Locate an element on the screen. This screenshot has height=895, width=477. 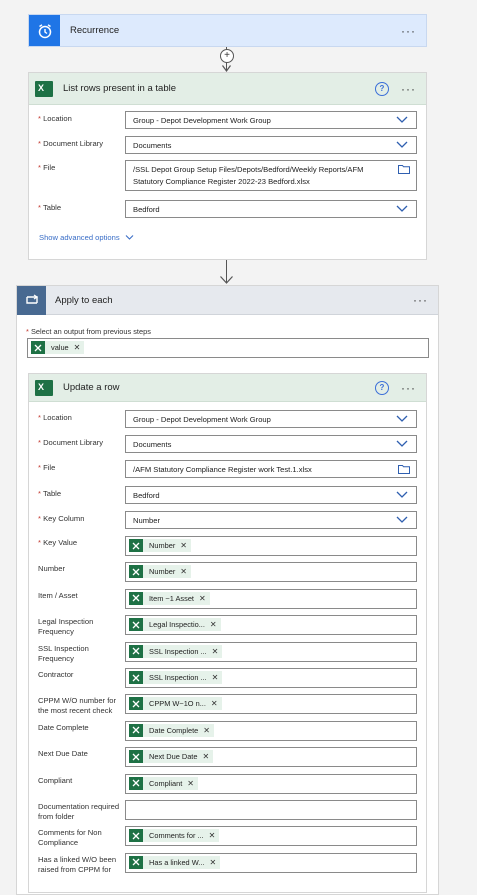
cppm-w-o-number-for-the-most-recent-check-input: CPPM W~1O n... ✕ is located at coordinates (271, 704).